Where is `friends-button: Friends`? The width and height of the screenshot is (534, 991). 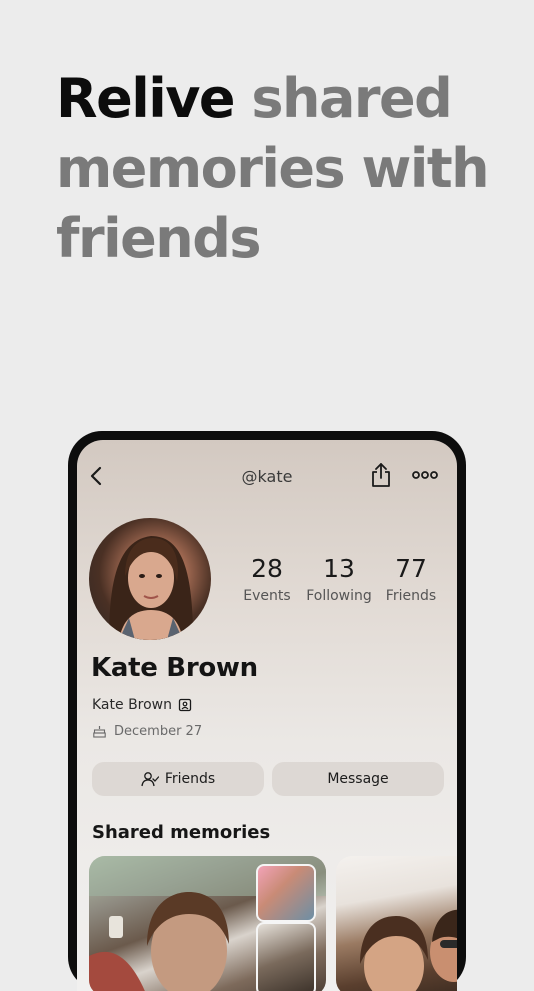 friends-button: Friends is located at coordinates (178, 779).